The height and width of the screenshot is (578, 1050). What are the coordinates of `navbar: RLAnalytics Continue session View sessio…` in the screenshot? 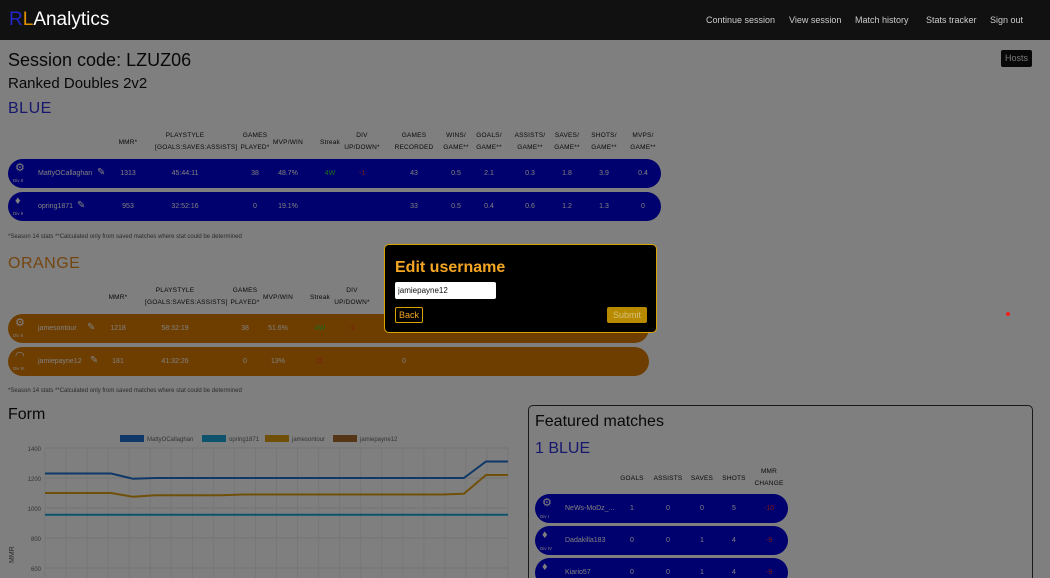 It's located at (525, 20).